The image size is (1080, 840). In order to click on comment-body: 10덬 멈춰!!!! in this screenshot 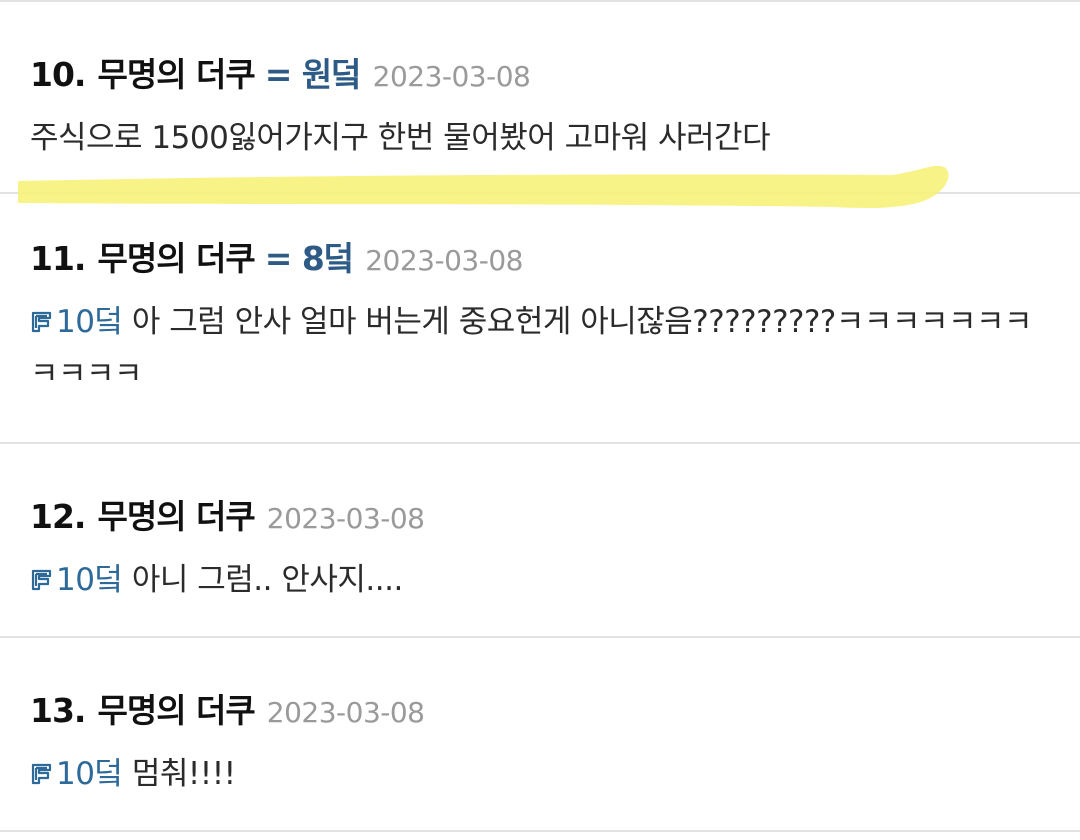, I will do `click(555, 774)`.